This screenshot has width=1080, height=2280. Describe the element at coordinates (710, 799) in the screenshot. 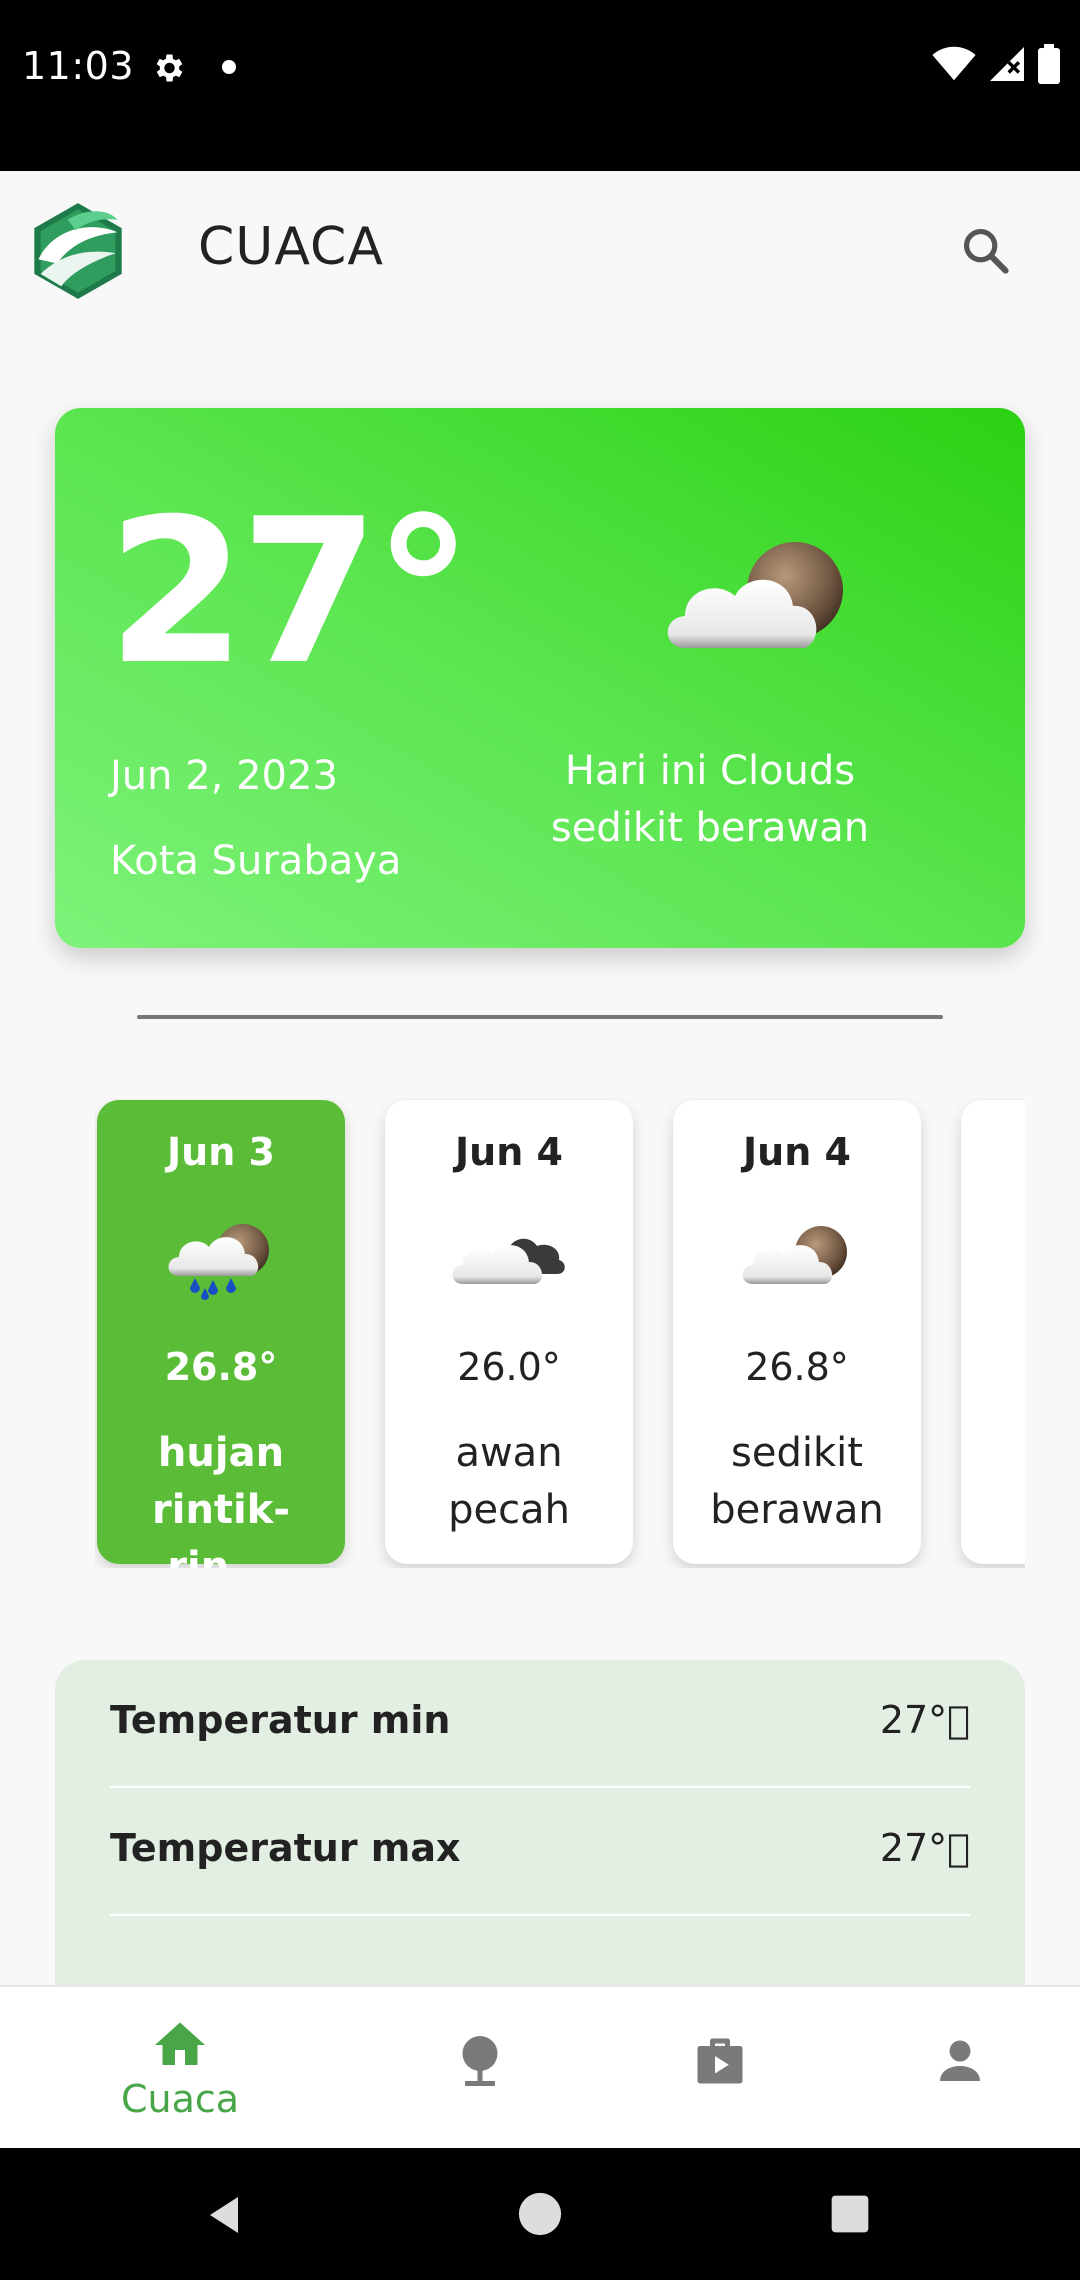

I see `current-description: Hari ini Clouds sedikit berawan` at that location.